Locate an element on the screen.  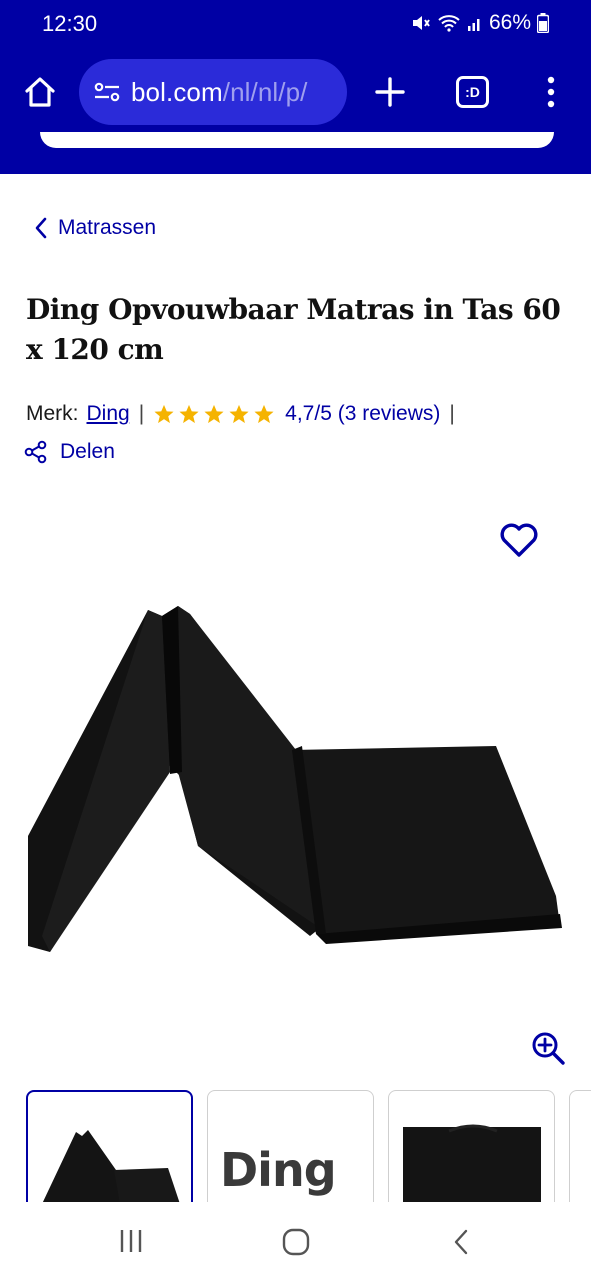
status-icons: 66% is located at coordinates (480, 23).